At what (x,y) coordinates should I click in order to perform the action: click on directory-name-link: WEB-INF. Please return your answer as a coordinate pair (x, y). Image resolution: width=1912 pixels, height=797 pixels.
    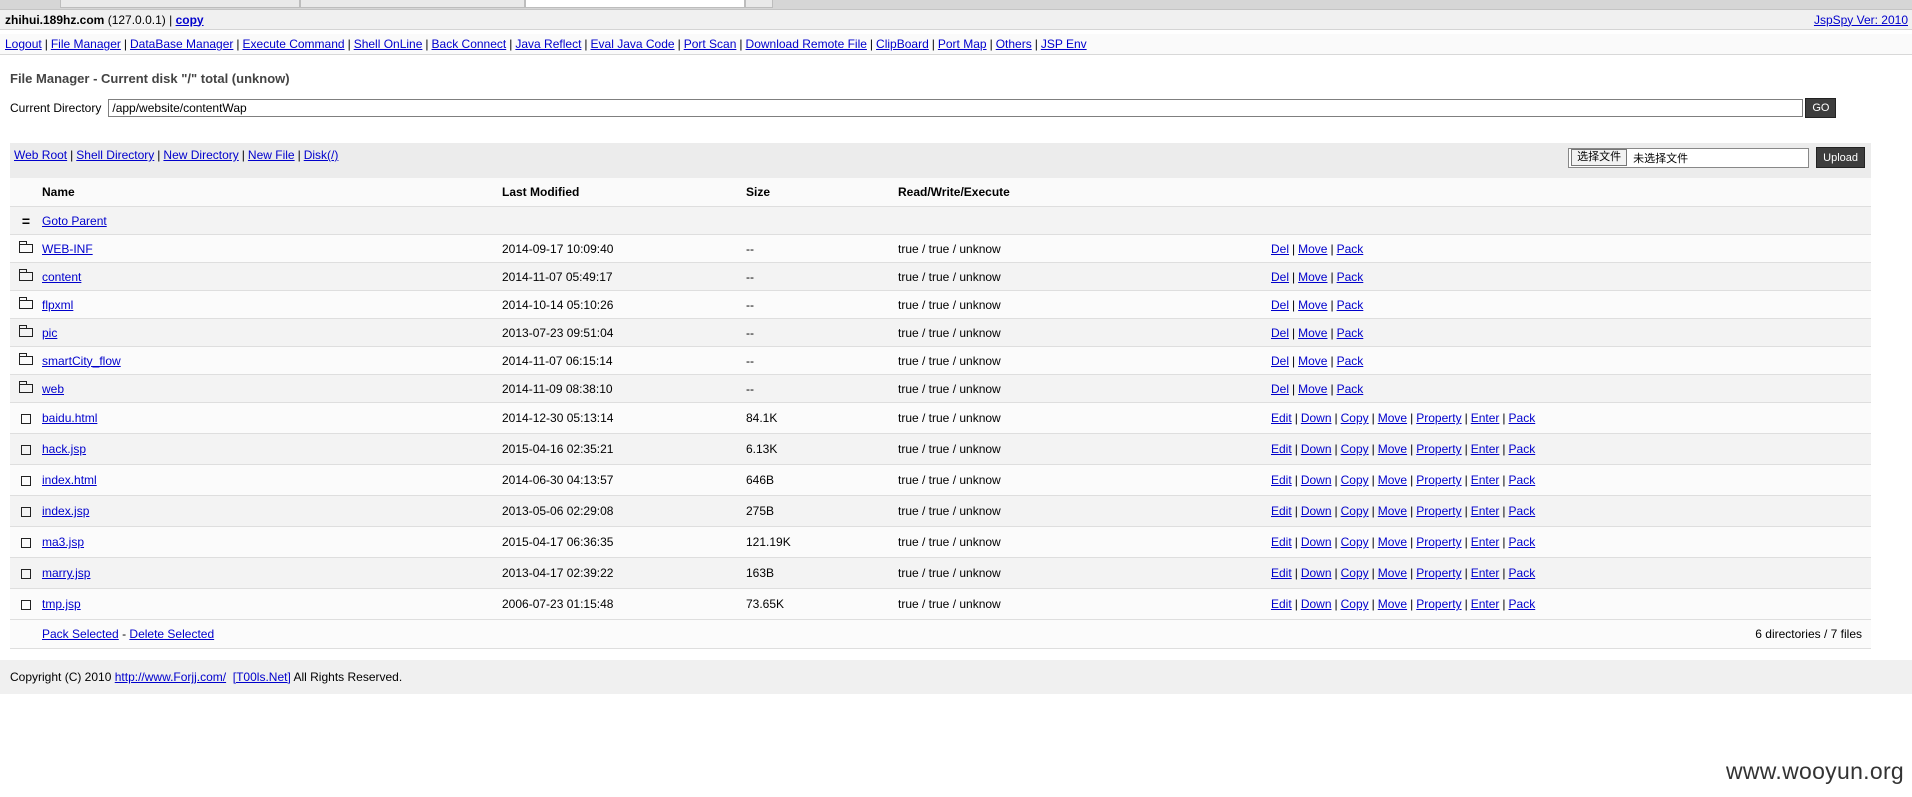
    Looking at the image, I should click on (67, 249).